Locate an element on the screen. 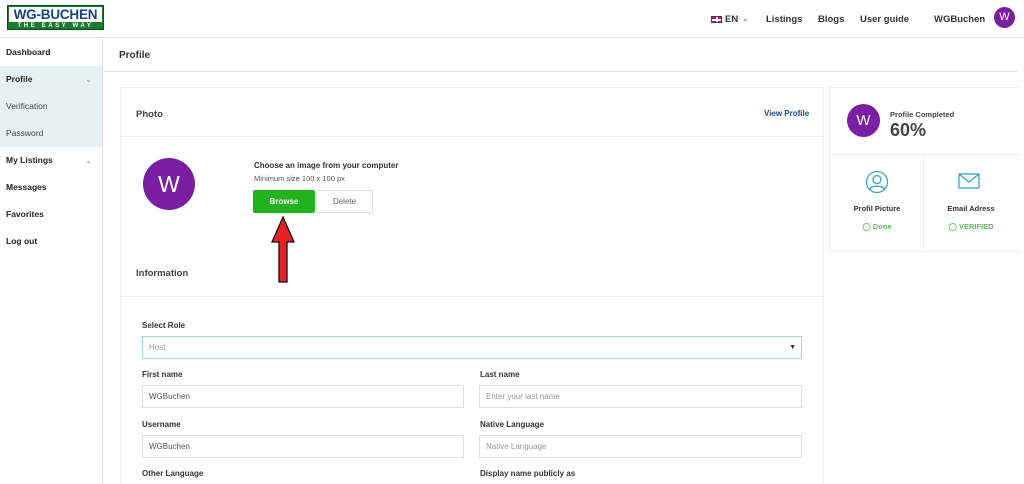  display-name-label: Display name publicly as is located at coordinates (528, 473).